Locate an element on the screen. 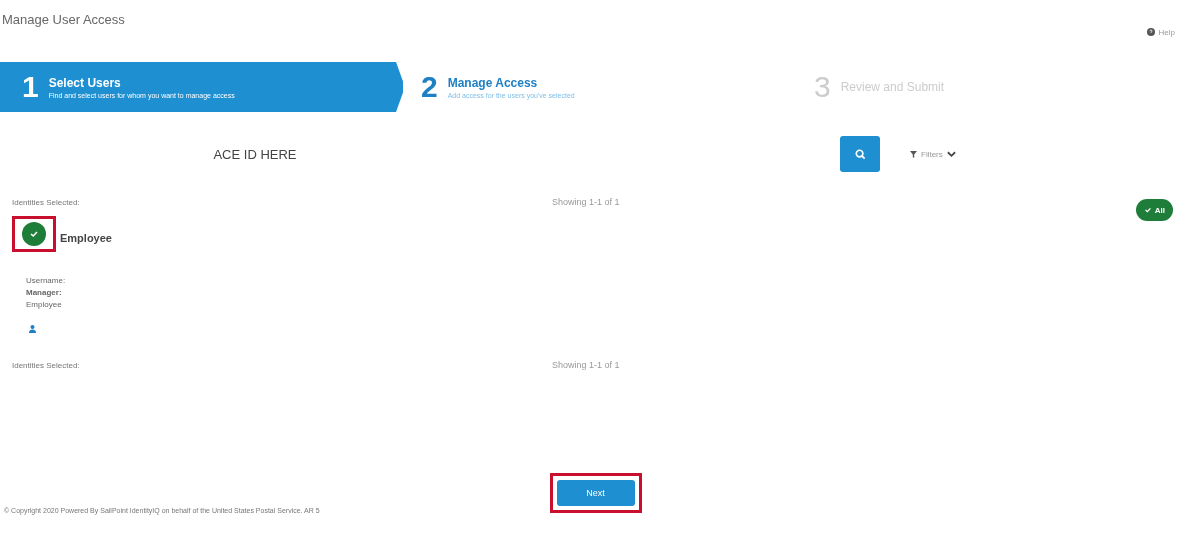  role-text: Employee is located at coordinates (44, 304).